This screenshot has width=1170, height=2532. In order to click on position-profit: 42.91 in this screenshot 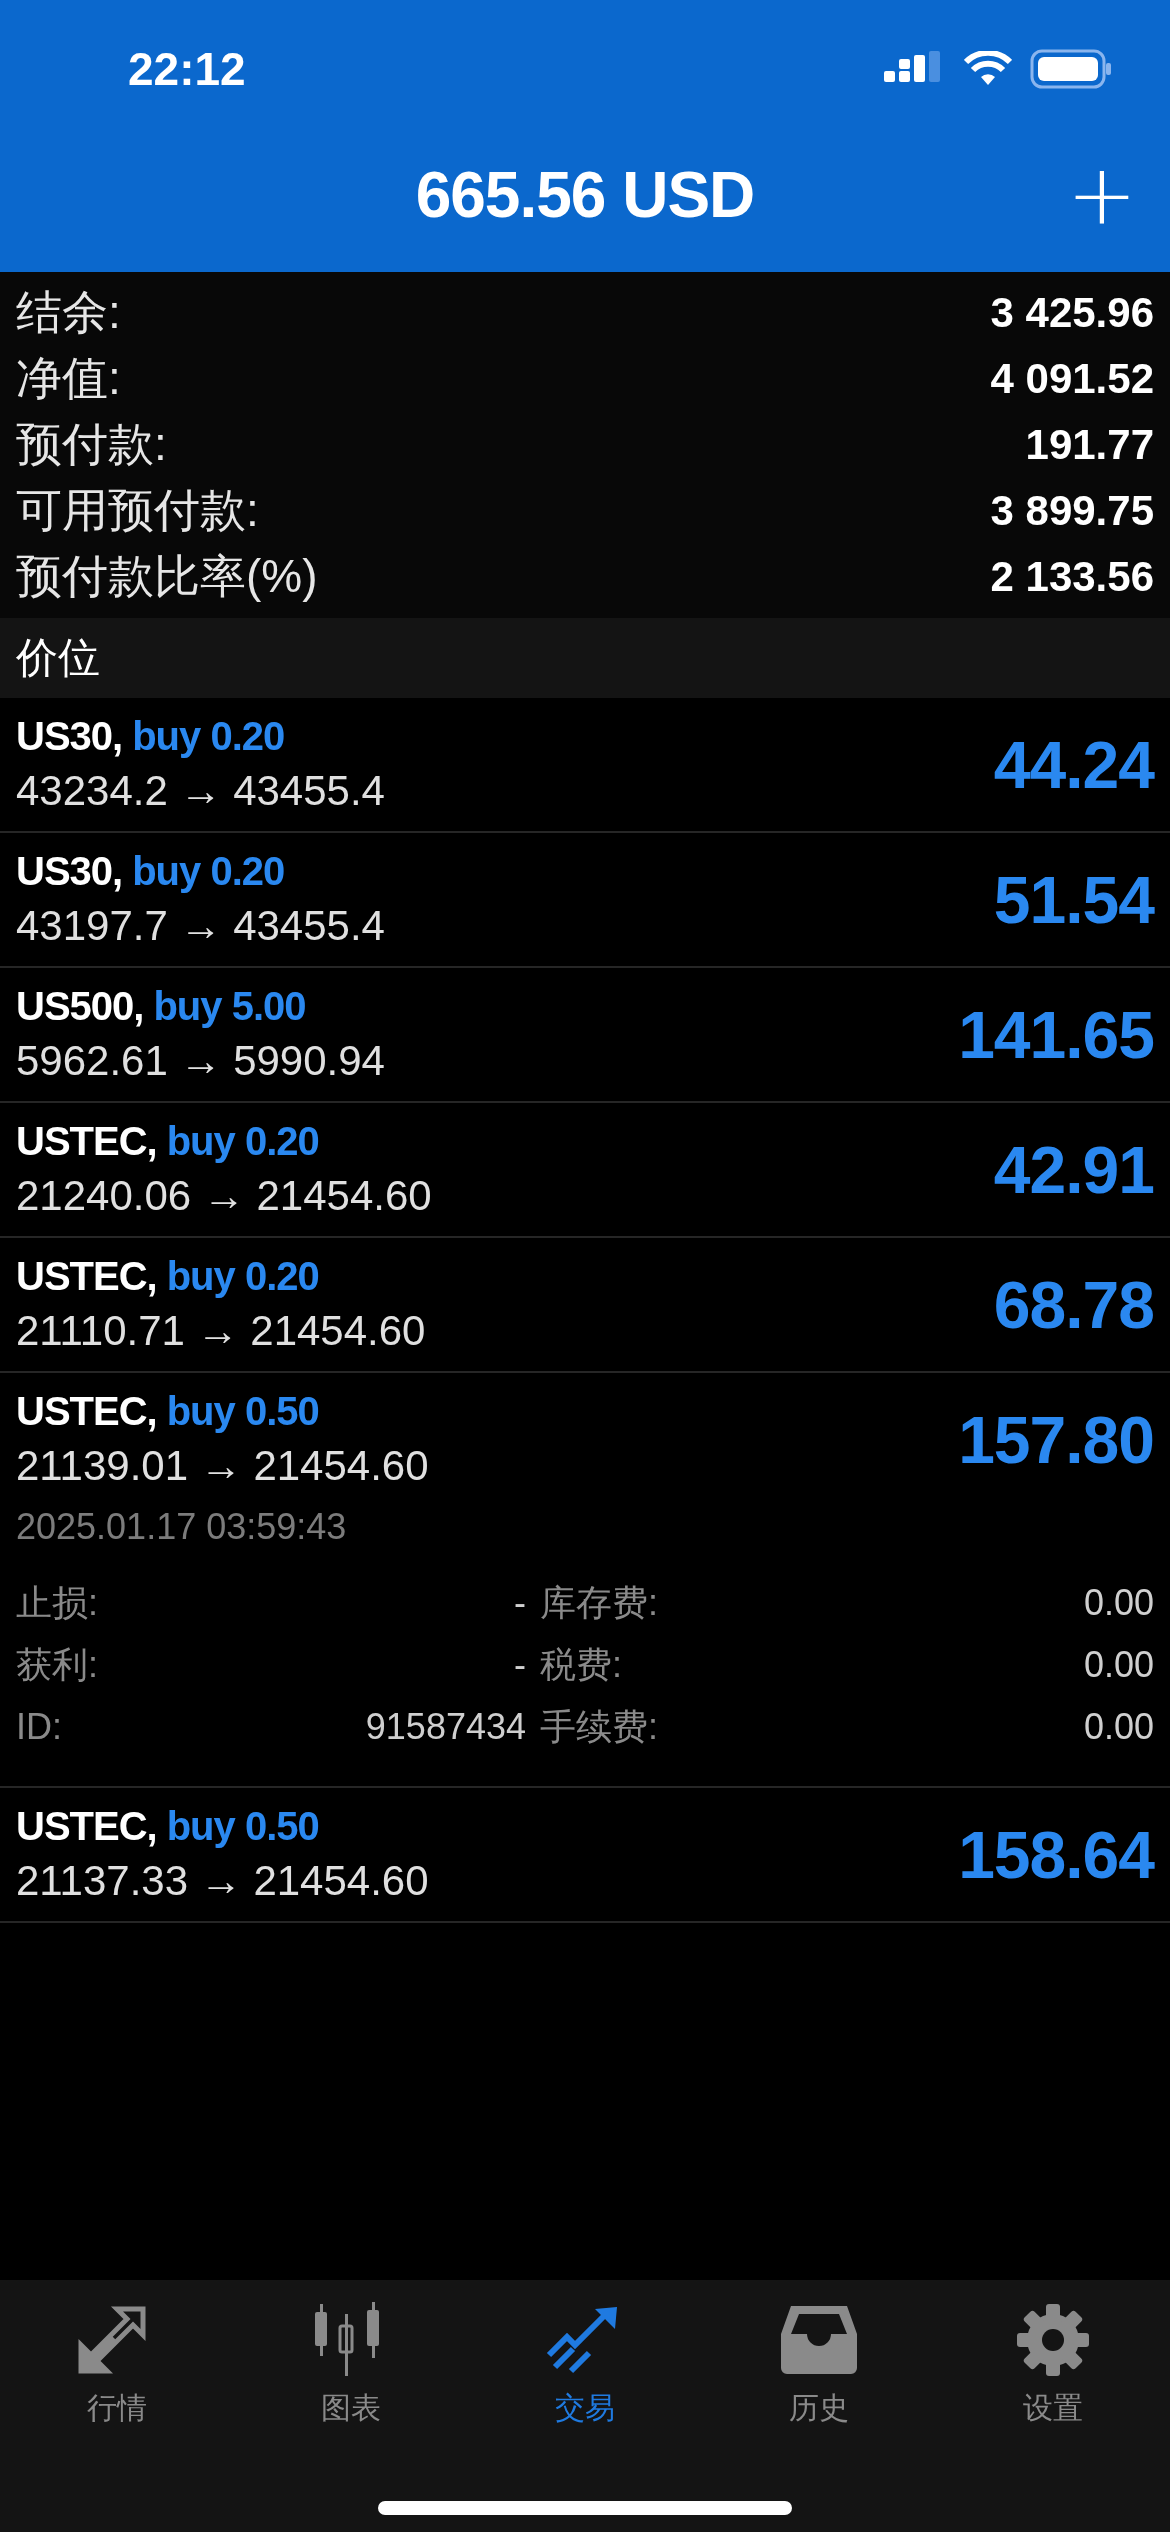, I will do `click(1073, 1169)`.